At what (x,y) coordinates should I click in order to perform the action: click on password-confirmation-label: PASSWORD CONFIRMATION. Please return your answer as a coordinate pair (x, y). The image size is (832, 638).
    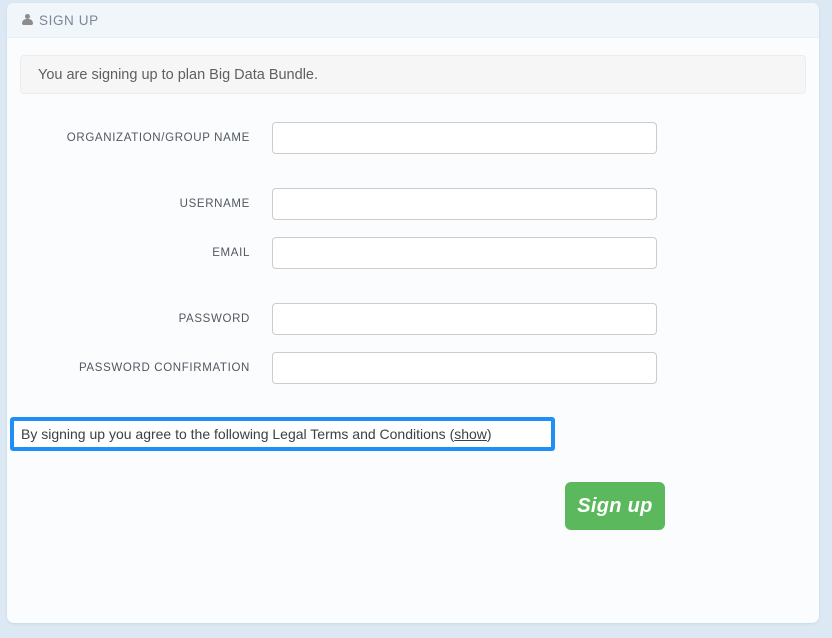
    Looking at the image, I should click on (164, 368).